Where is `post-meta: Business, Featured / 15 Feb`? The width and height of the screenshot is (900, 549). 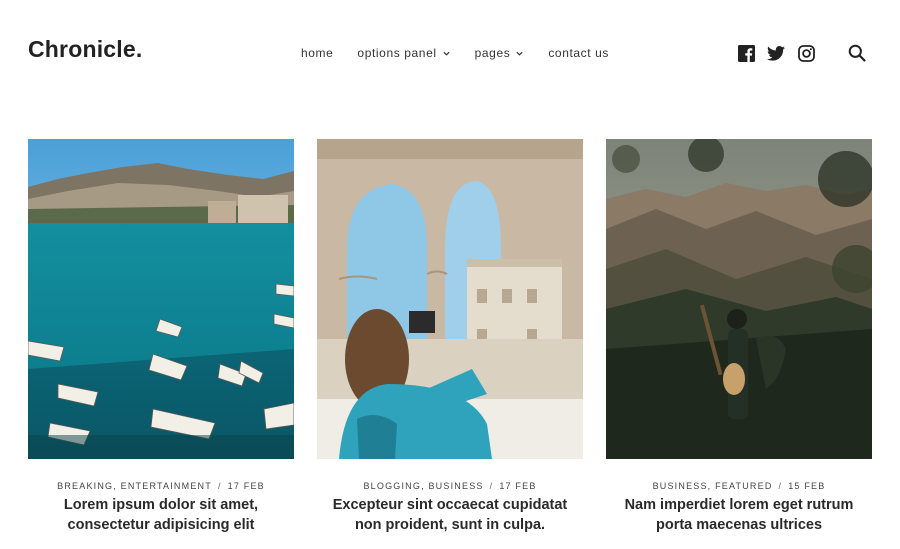 post-meta: Business, Featured / 15 Feb is located at coordinates (739, 486).